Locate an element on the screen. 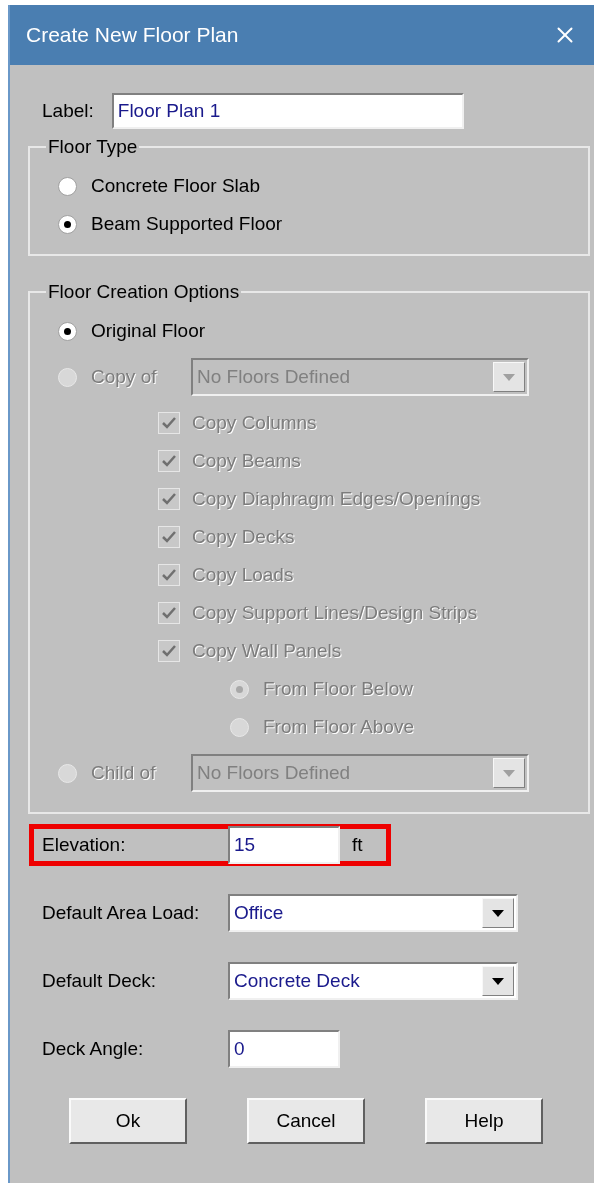 The width and height of the screenshot is (594, 1183). dialog-button: Cancel is located at coordinates (306, 1121).